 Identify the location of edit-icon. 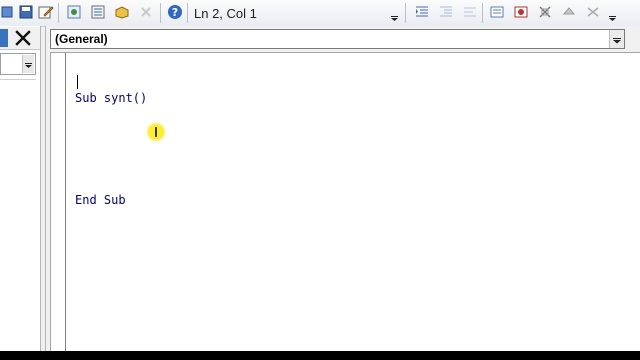
(46, 12).